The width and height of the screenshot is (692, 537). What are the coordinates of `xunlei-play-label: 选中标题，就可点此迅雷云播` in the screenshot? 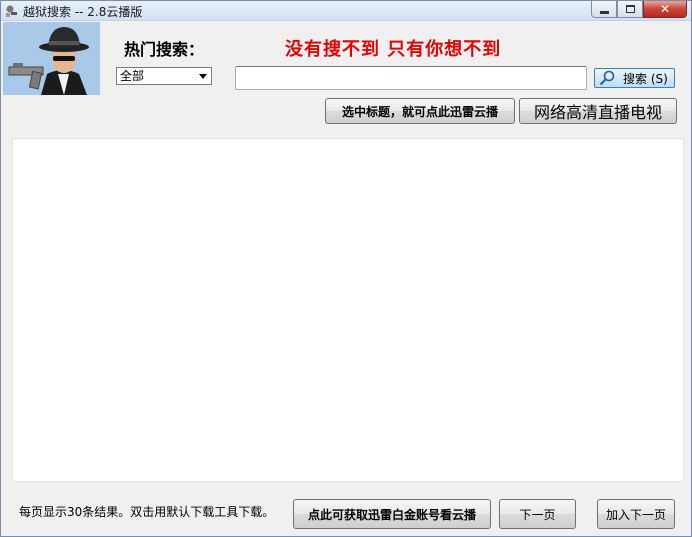 It's located at (419, 111).